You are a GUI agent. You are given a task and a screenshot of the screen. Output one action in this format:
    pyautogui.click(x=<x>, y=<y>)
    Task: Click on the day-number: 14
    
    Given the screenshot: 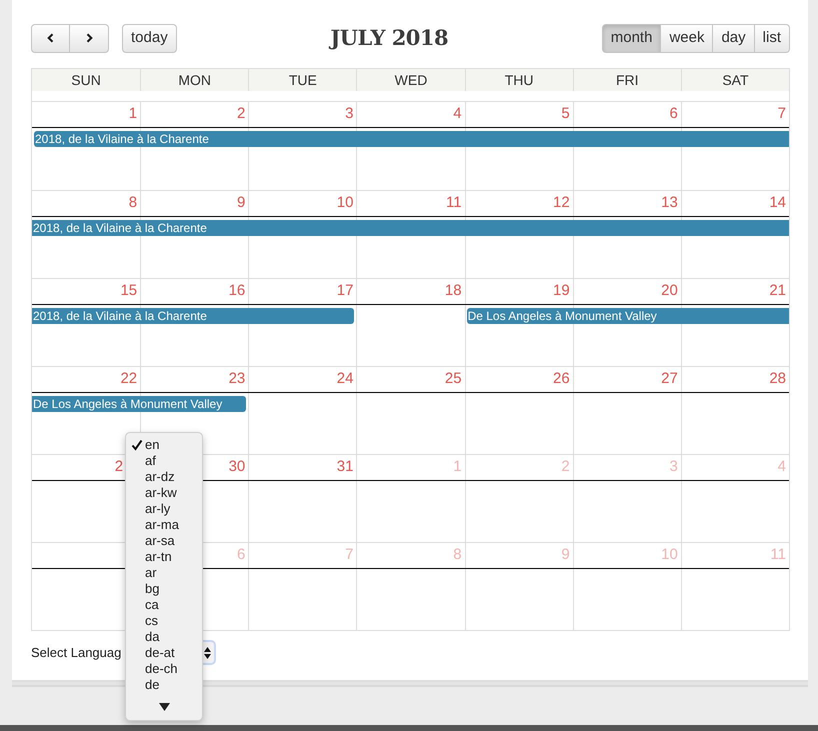 What is the action you would take?
    pyautogui.click(x=777, y=203)
    